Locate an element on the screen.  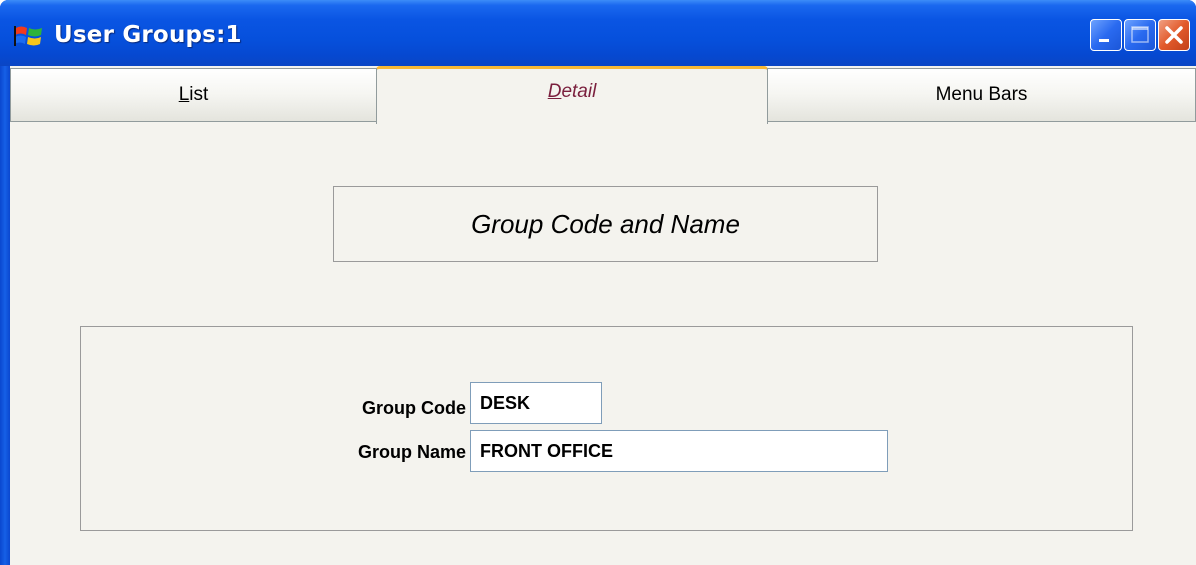
tab-strip: List Menu Bars Detail is located at coordinates (603, 95).